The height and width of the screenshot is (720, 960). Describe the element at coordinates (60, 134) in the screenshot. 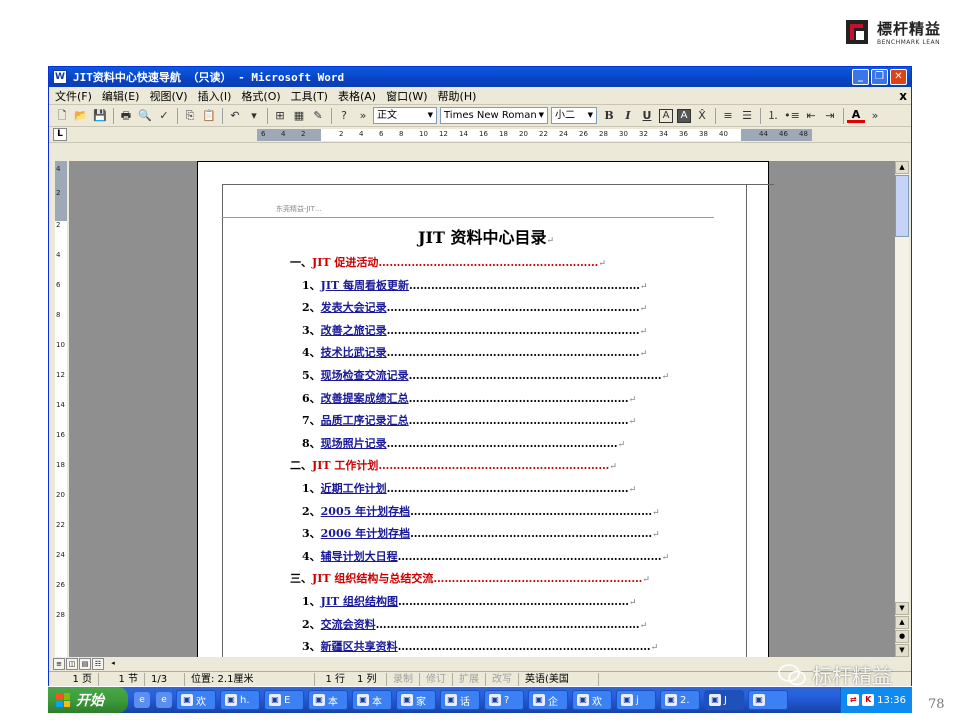

I see `tab-selector: L` at that location.